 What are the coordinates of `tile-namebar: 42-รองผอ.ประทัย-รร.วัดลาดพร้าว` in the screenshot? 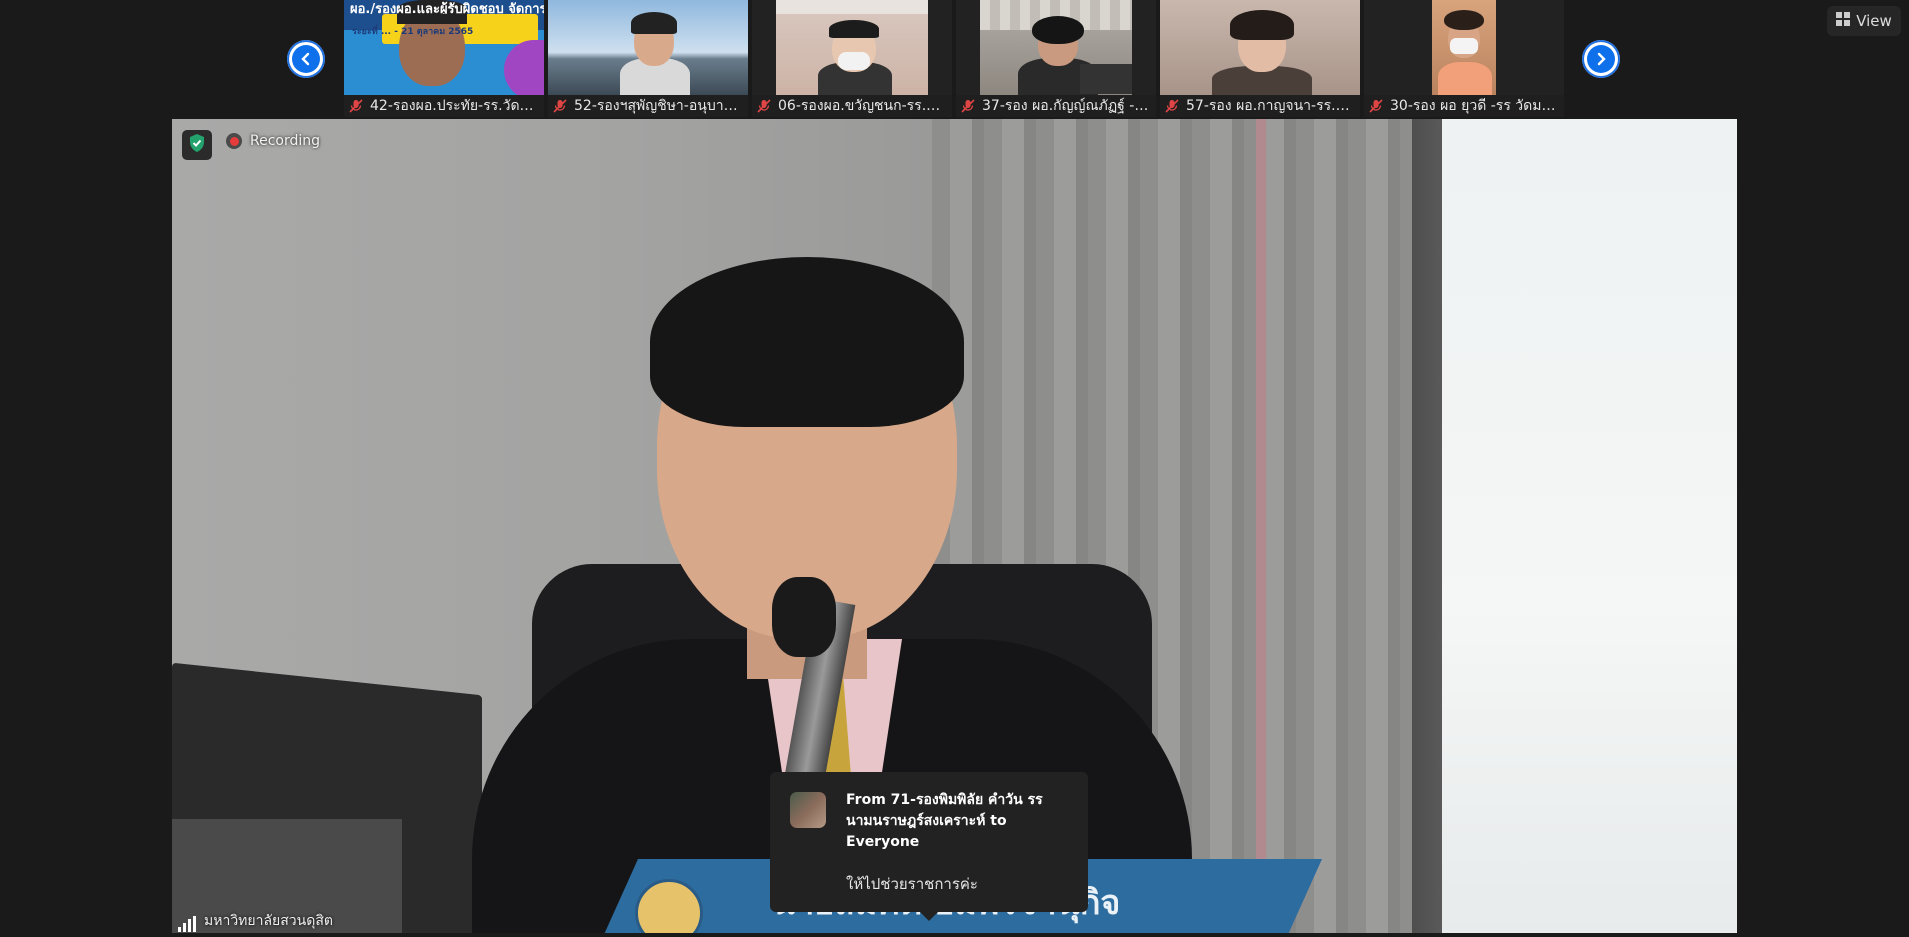 It's located at (444, 106).